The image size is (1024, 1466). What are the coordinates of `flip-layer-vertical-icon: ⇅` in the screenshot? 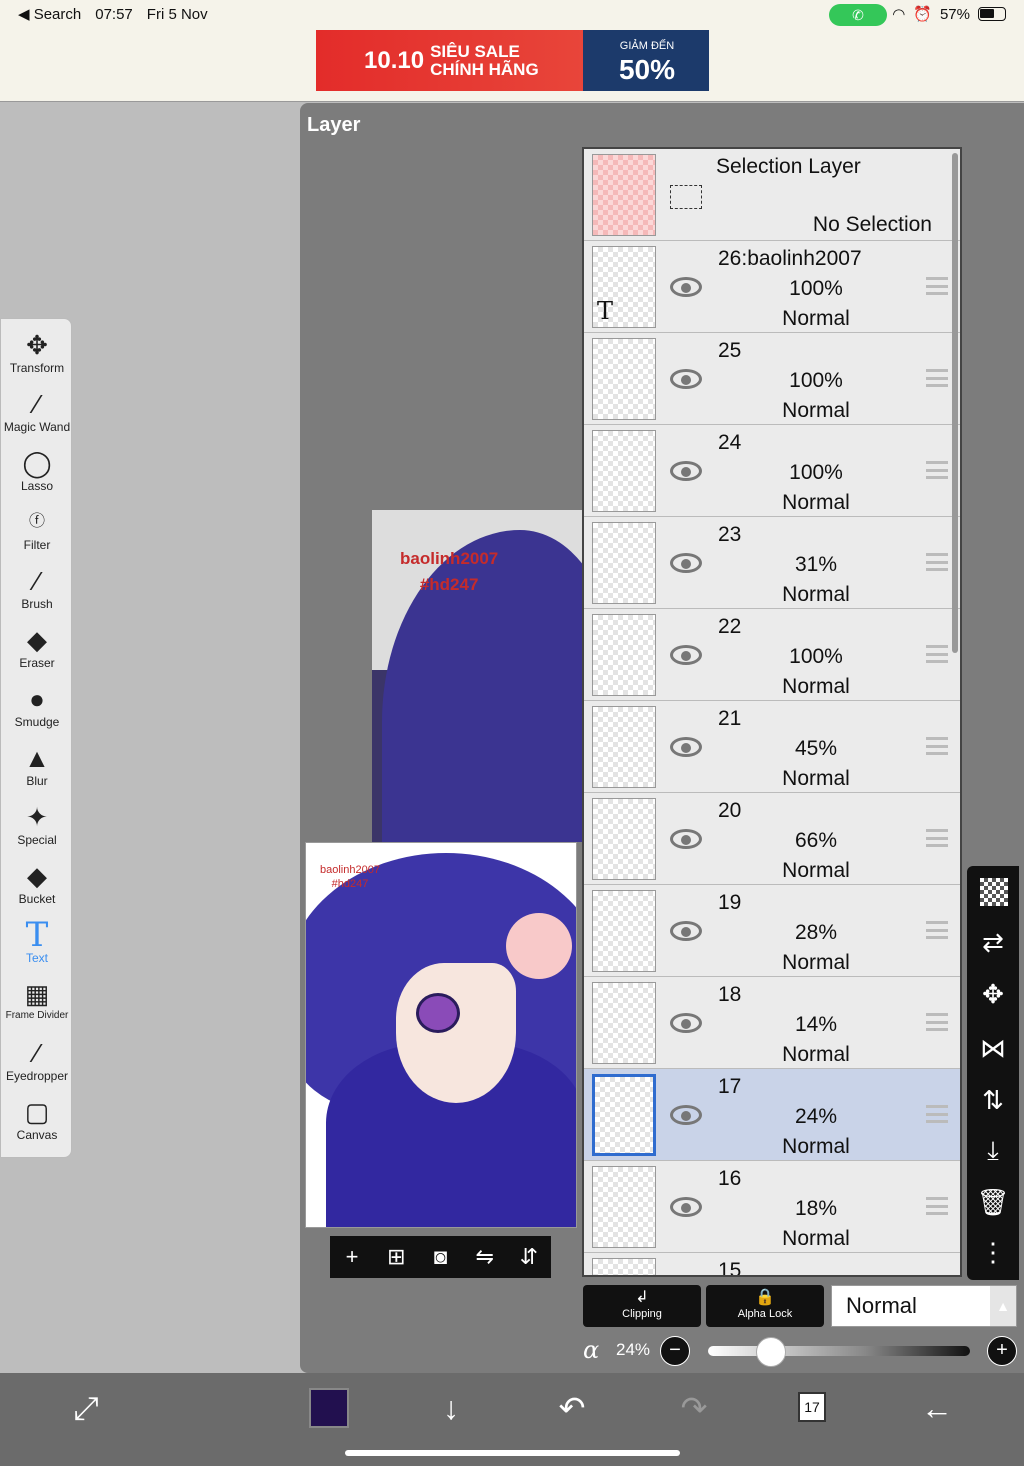 It's located at (993, 1100).